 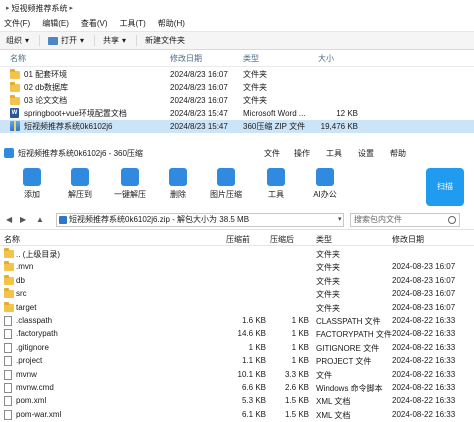 What do you see at coordinates (17, 23) in the screenshot?
I see `menu-file: 文件(F)` at bounding box center [17, 23].